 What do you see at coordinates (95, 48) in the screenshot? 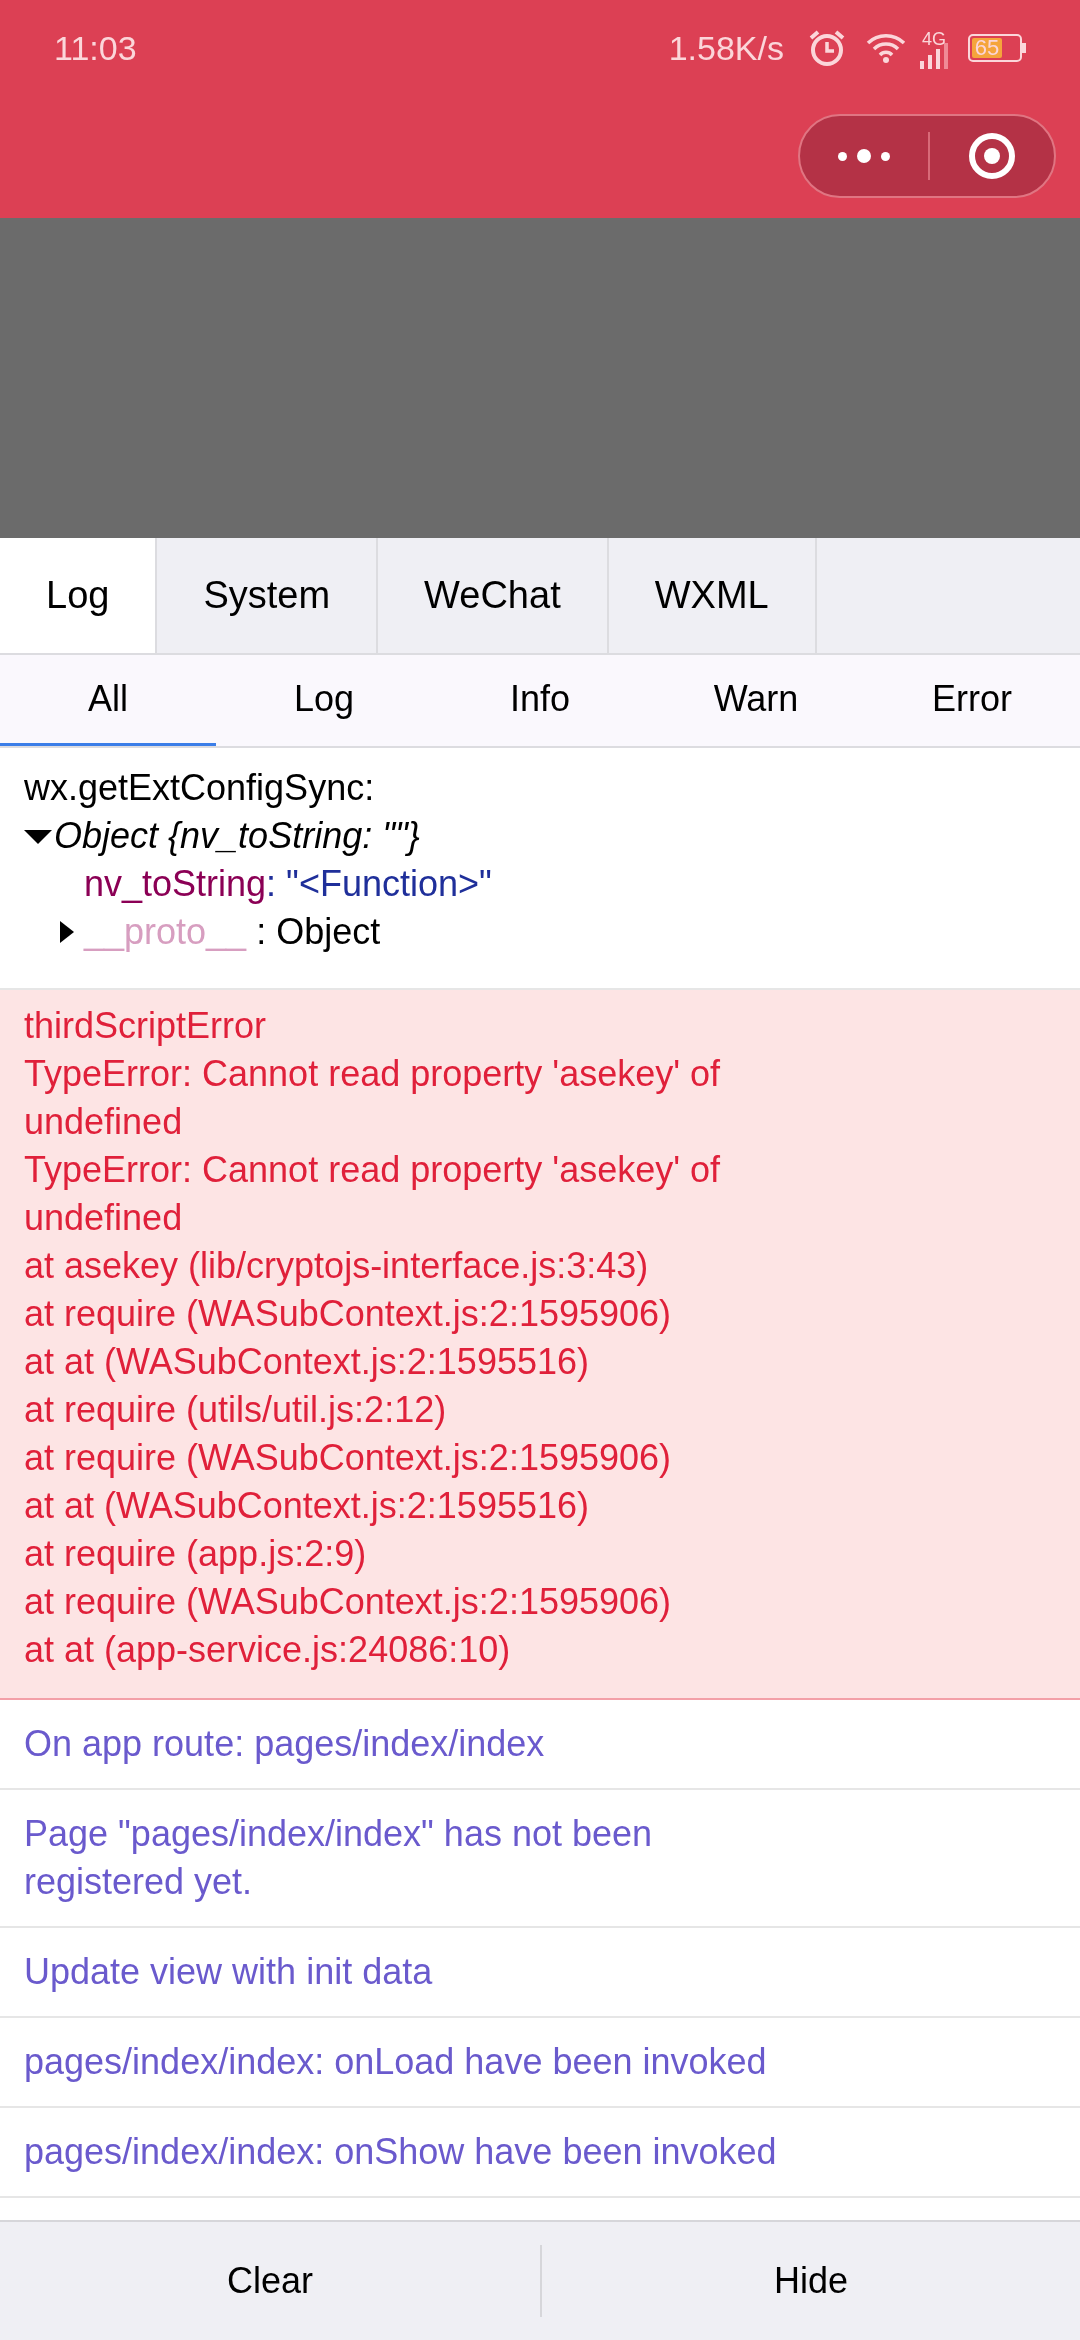
I see `clock-time: 11:03` at bounding box center [95, 48].